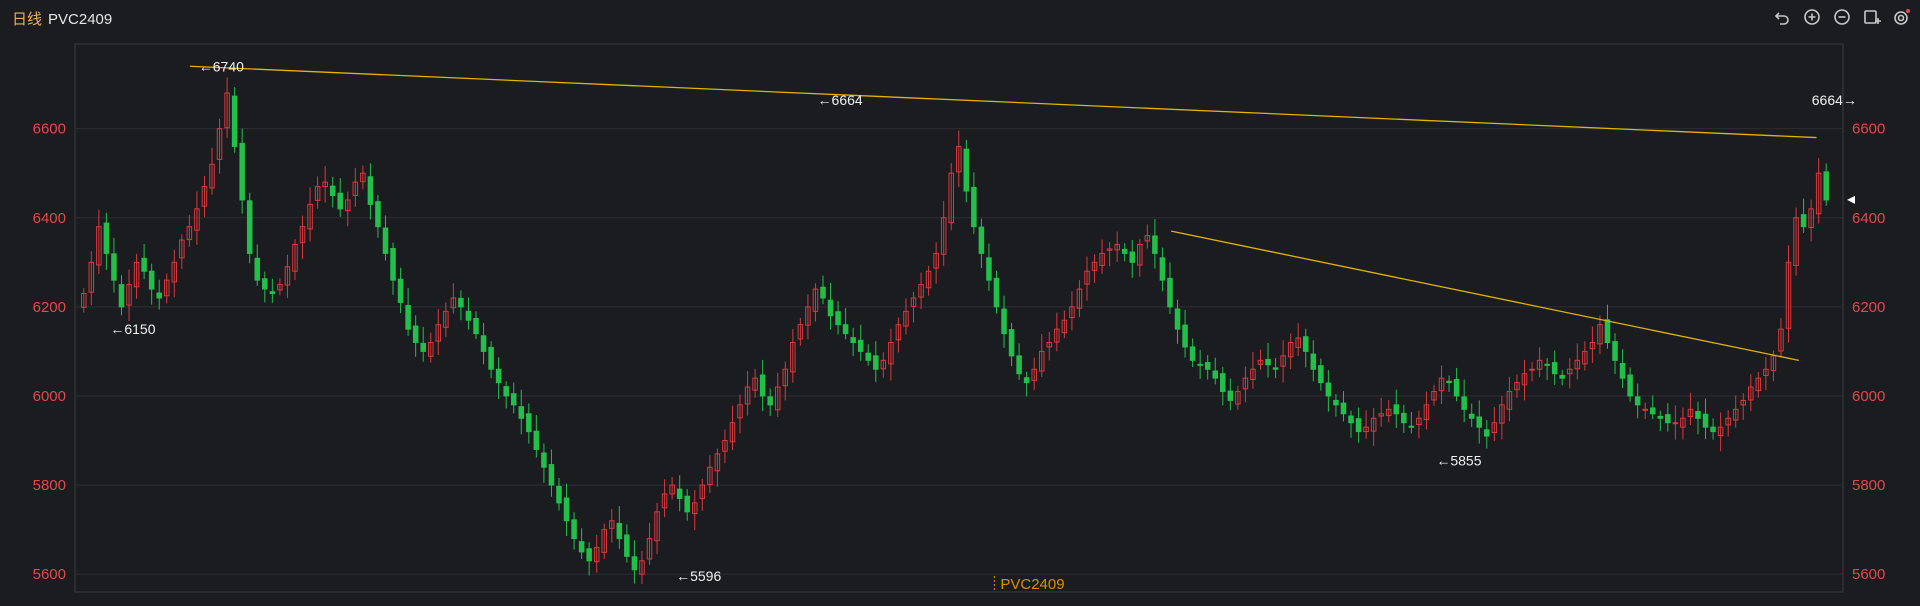 This screenshot has width=1920, height=606. What do you see at coordinates (49, 129) in the screenshot?
I see `y-tick-label-left: 6600` at bounding box center [49, 129].